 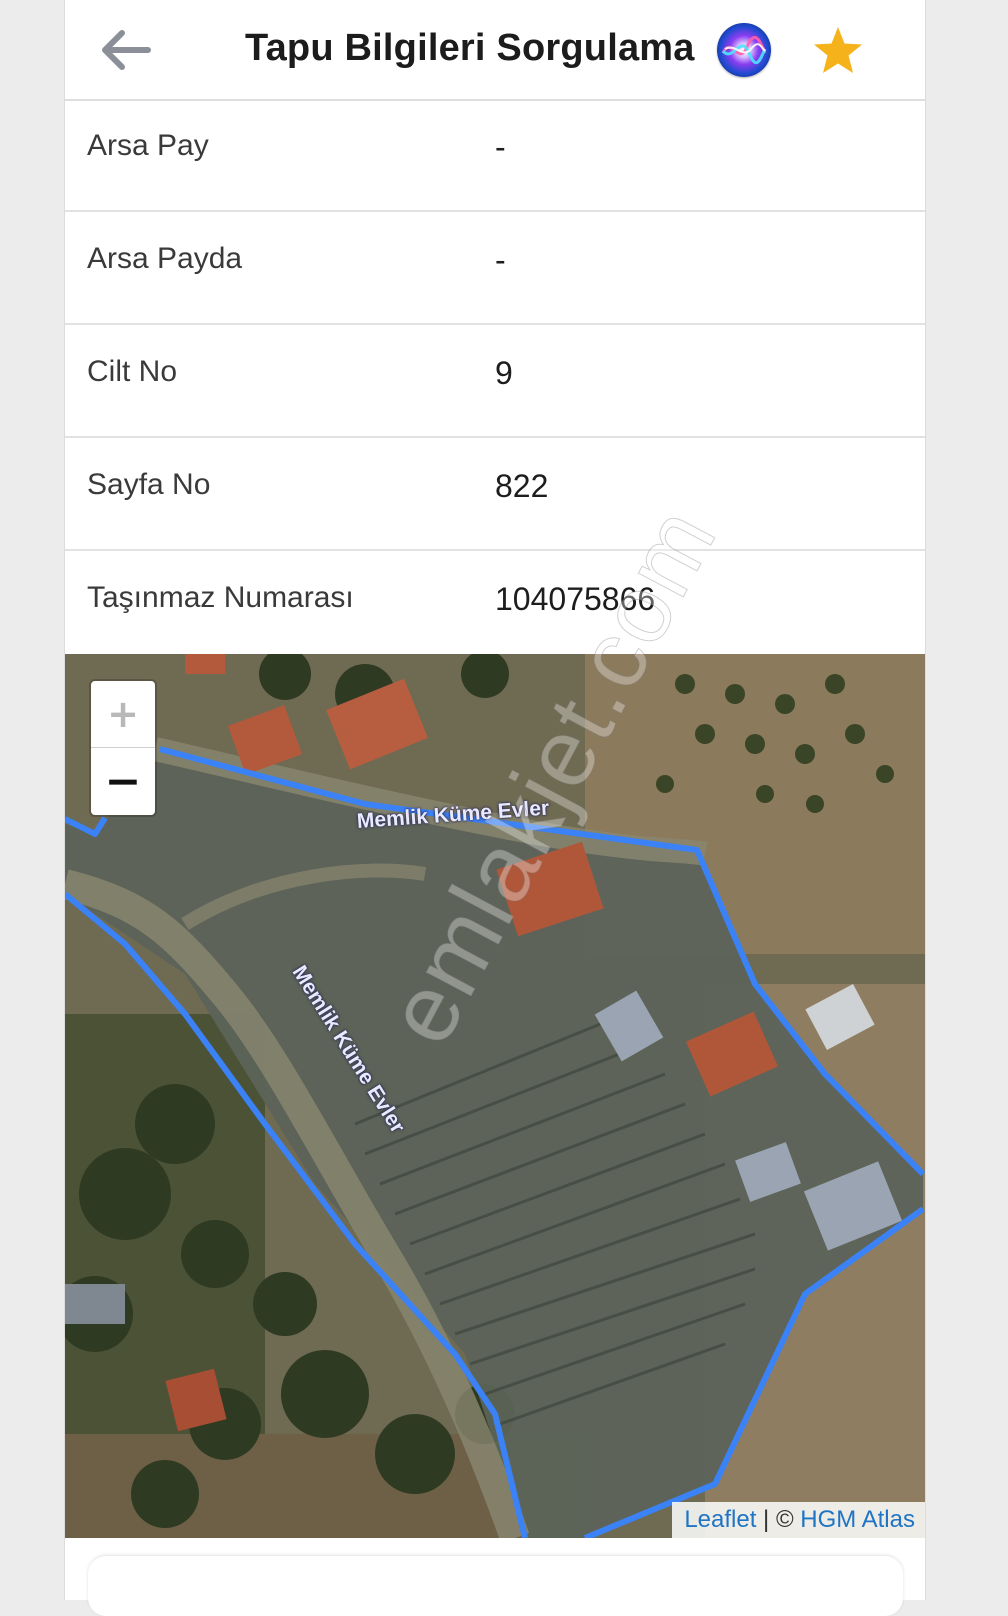 I want to click on row-value: 822, so click(x=522, y=486).